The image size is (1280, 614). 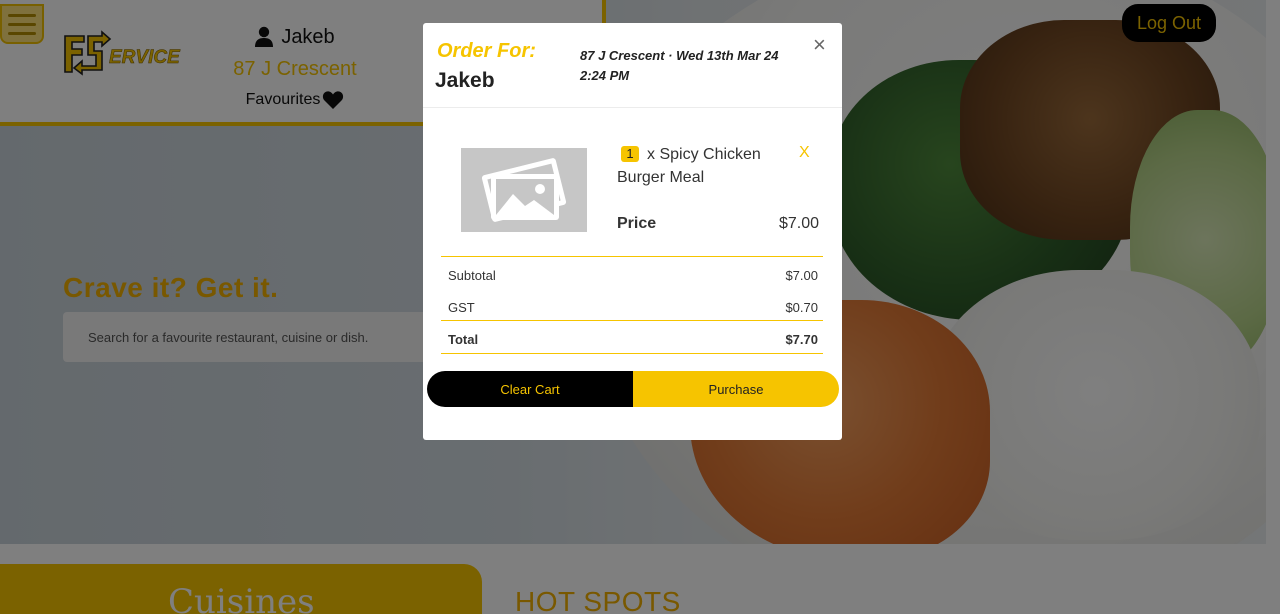 I want to click on order-address-date: 87 J Crescent · Wed 13th Mar 24, so click(x=679, y=55).